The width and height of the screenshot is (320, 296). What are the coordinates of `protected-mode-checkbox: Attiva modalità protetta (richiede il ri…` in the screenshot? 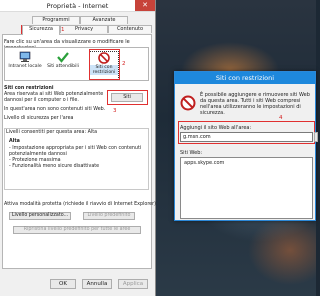 It's located at (80, 204).